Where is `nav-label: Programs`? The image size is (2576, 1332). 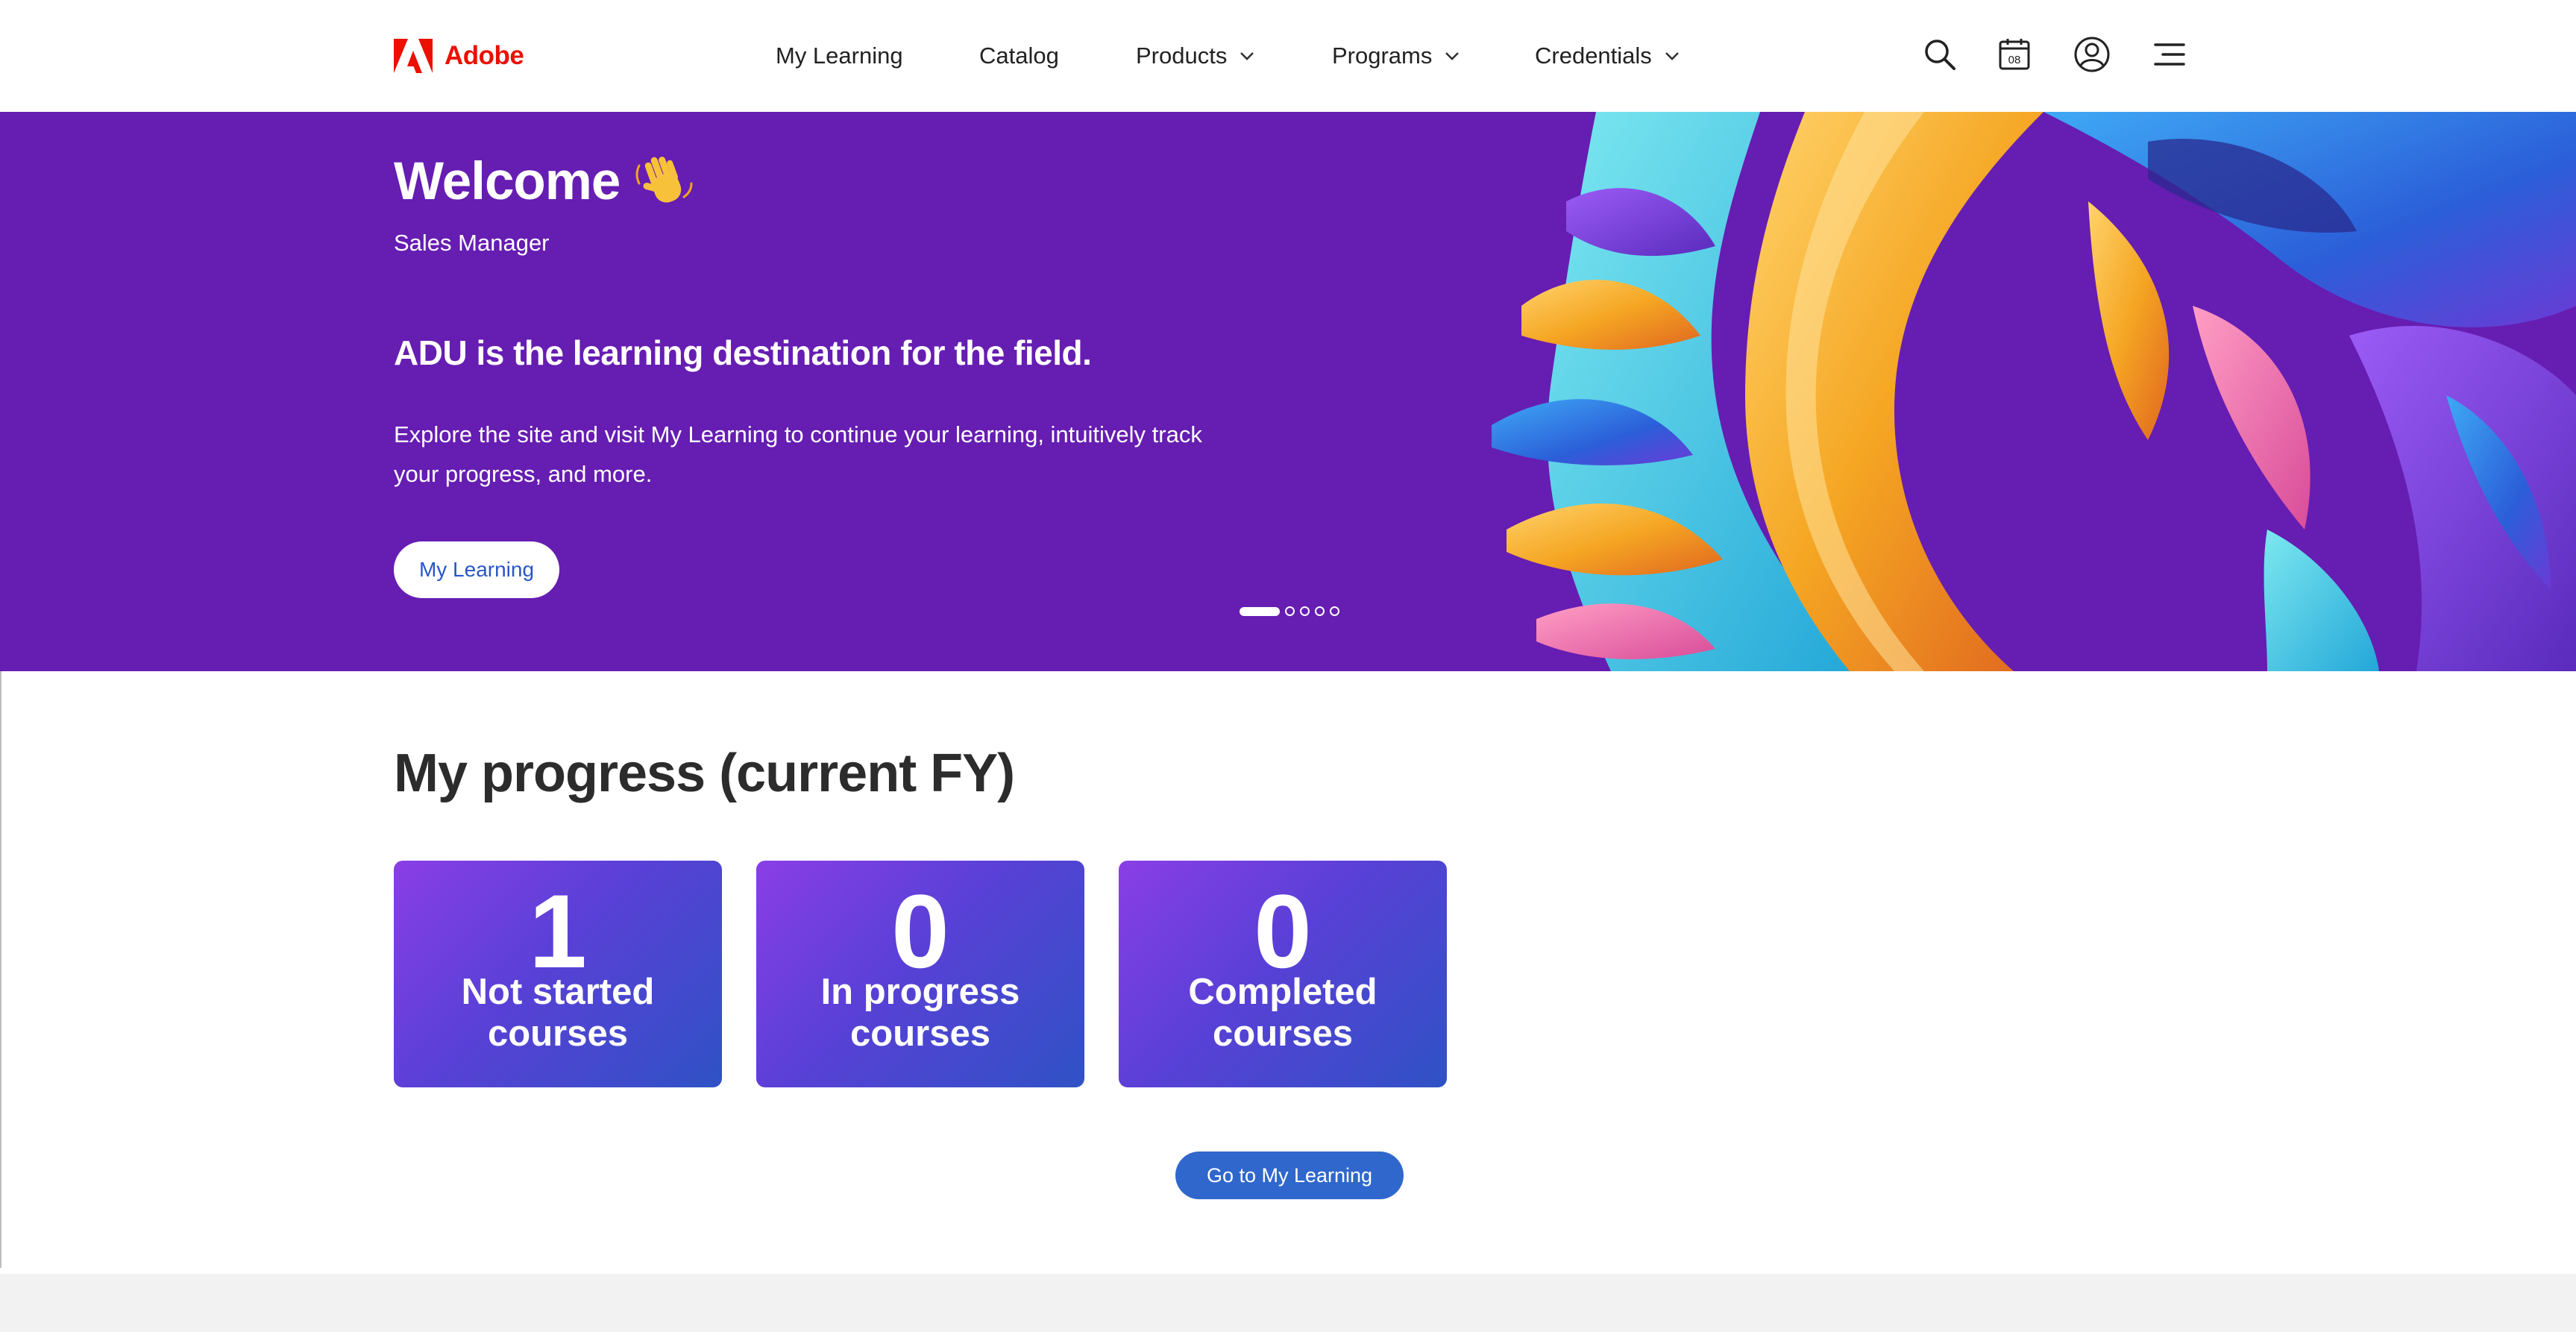 nav-label: Programs is located at coordinates (1383, 56).